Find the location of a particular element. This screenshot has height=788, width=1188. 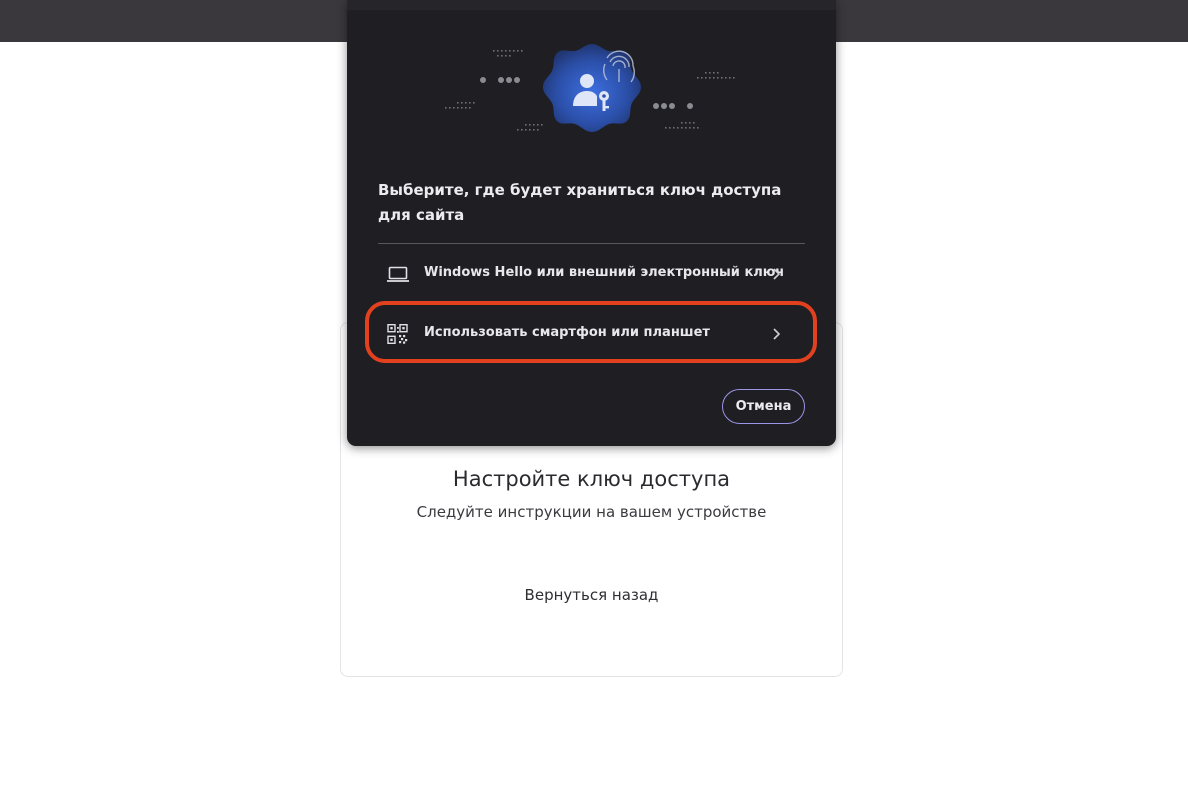

dialog-divider is located at coordinates (591, 243).